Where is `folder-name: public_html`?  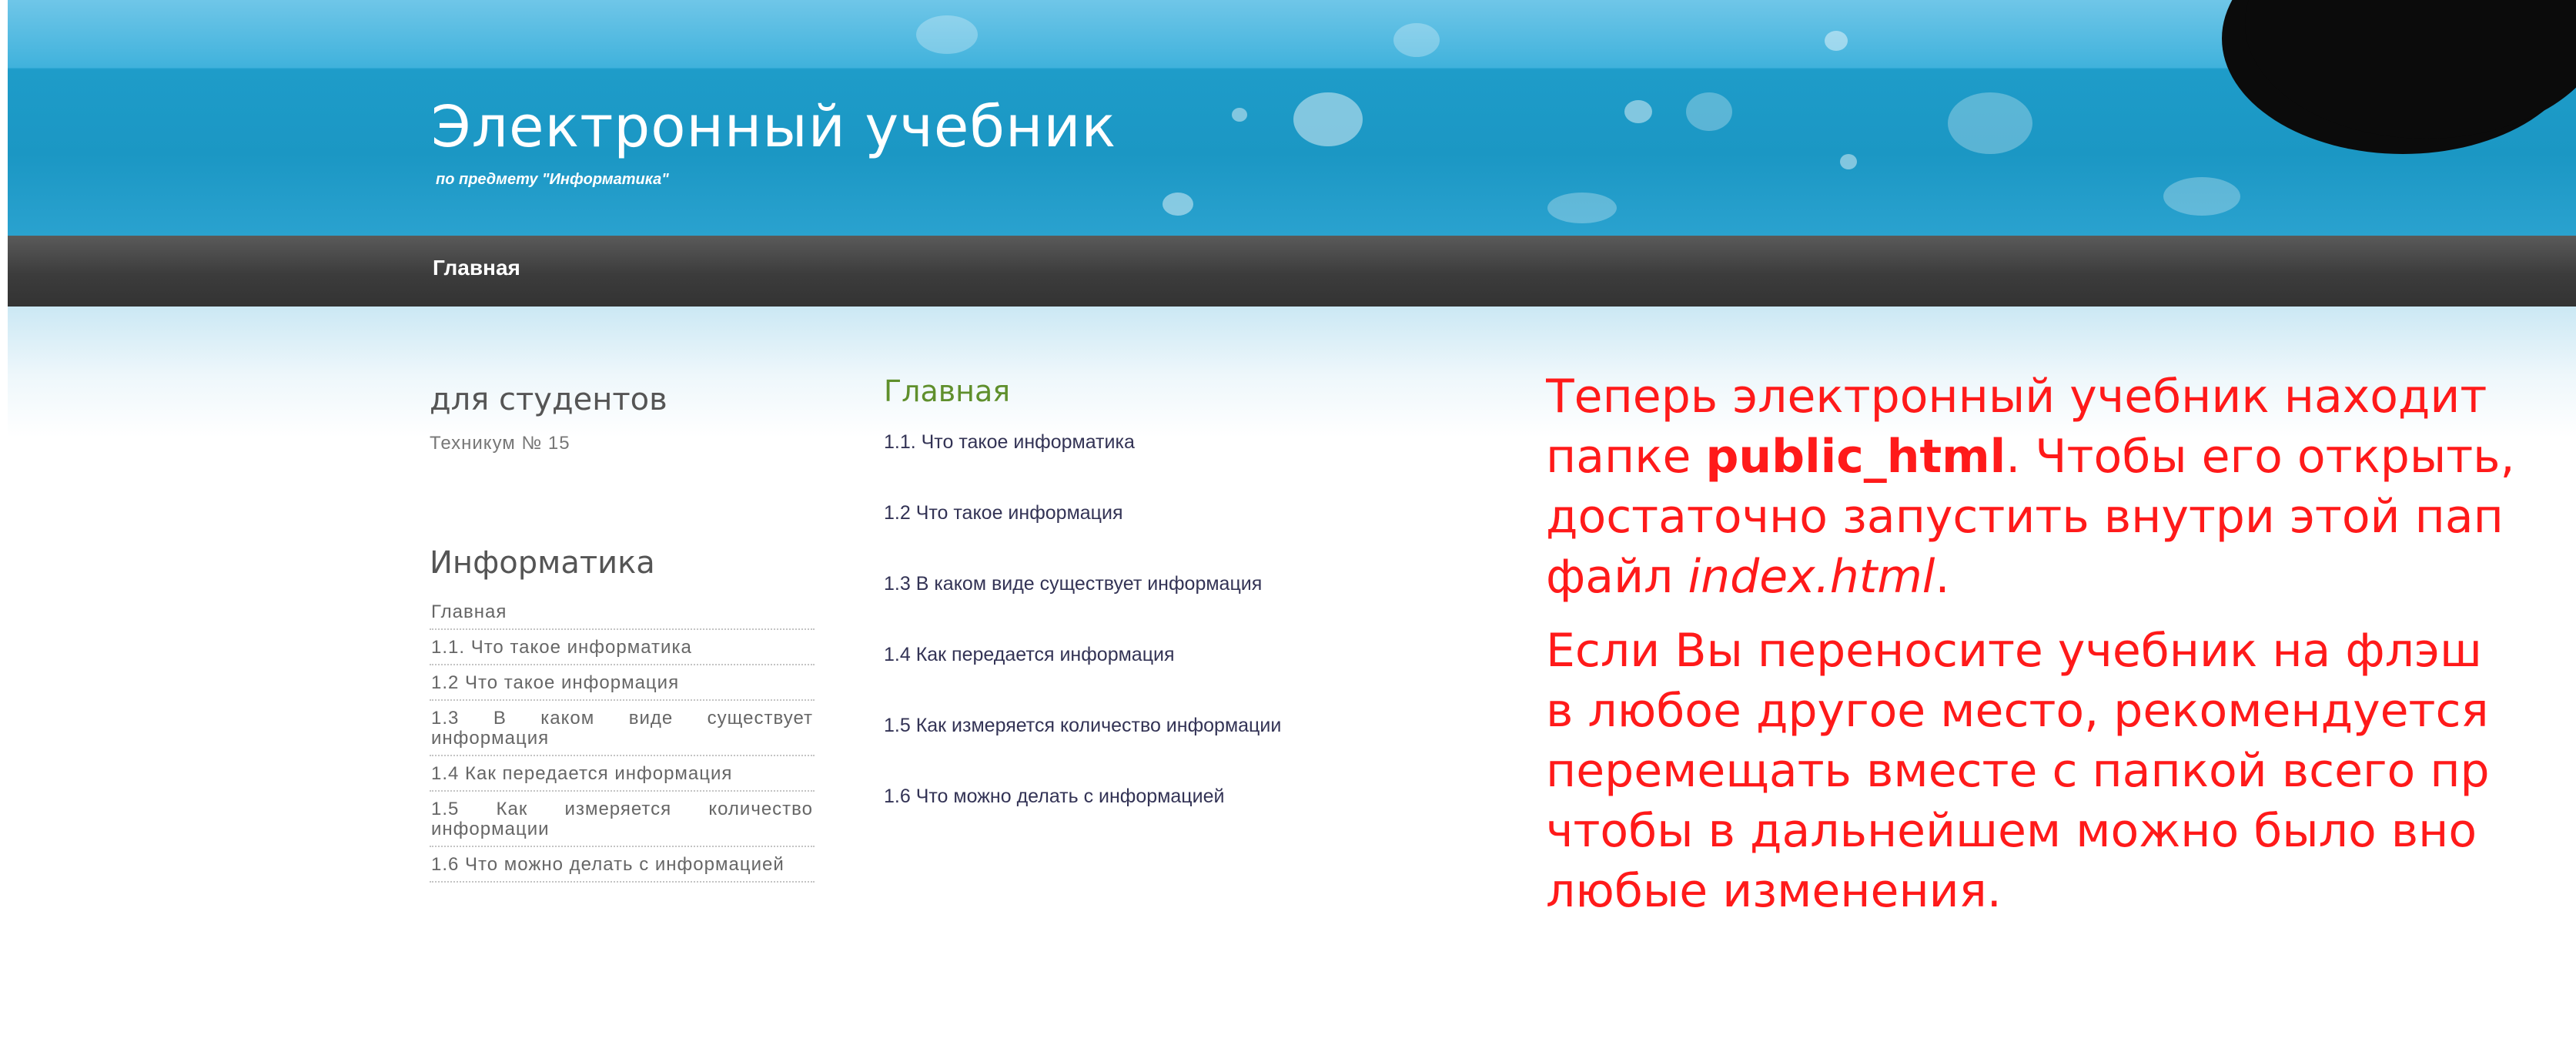
folder-name: public_html is located at coordinates (1856, 457).